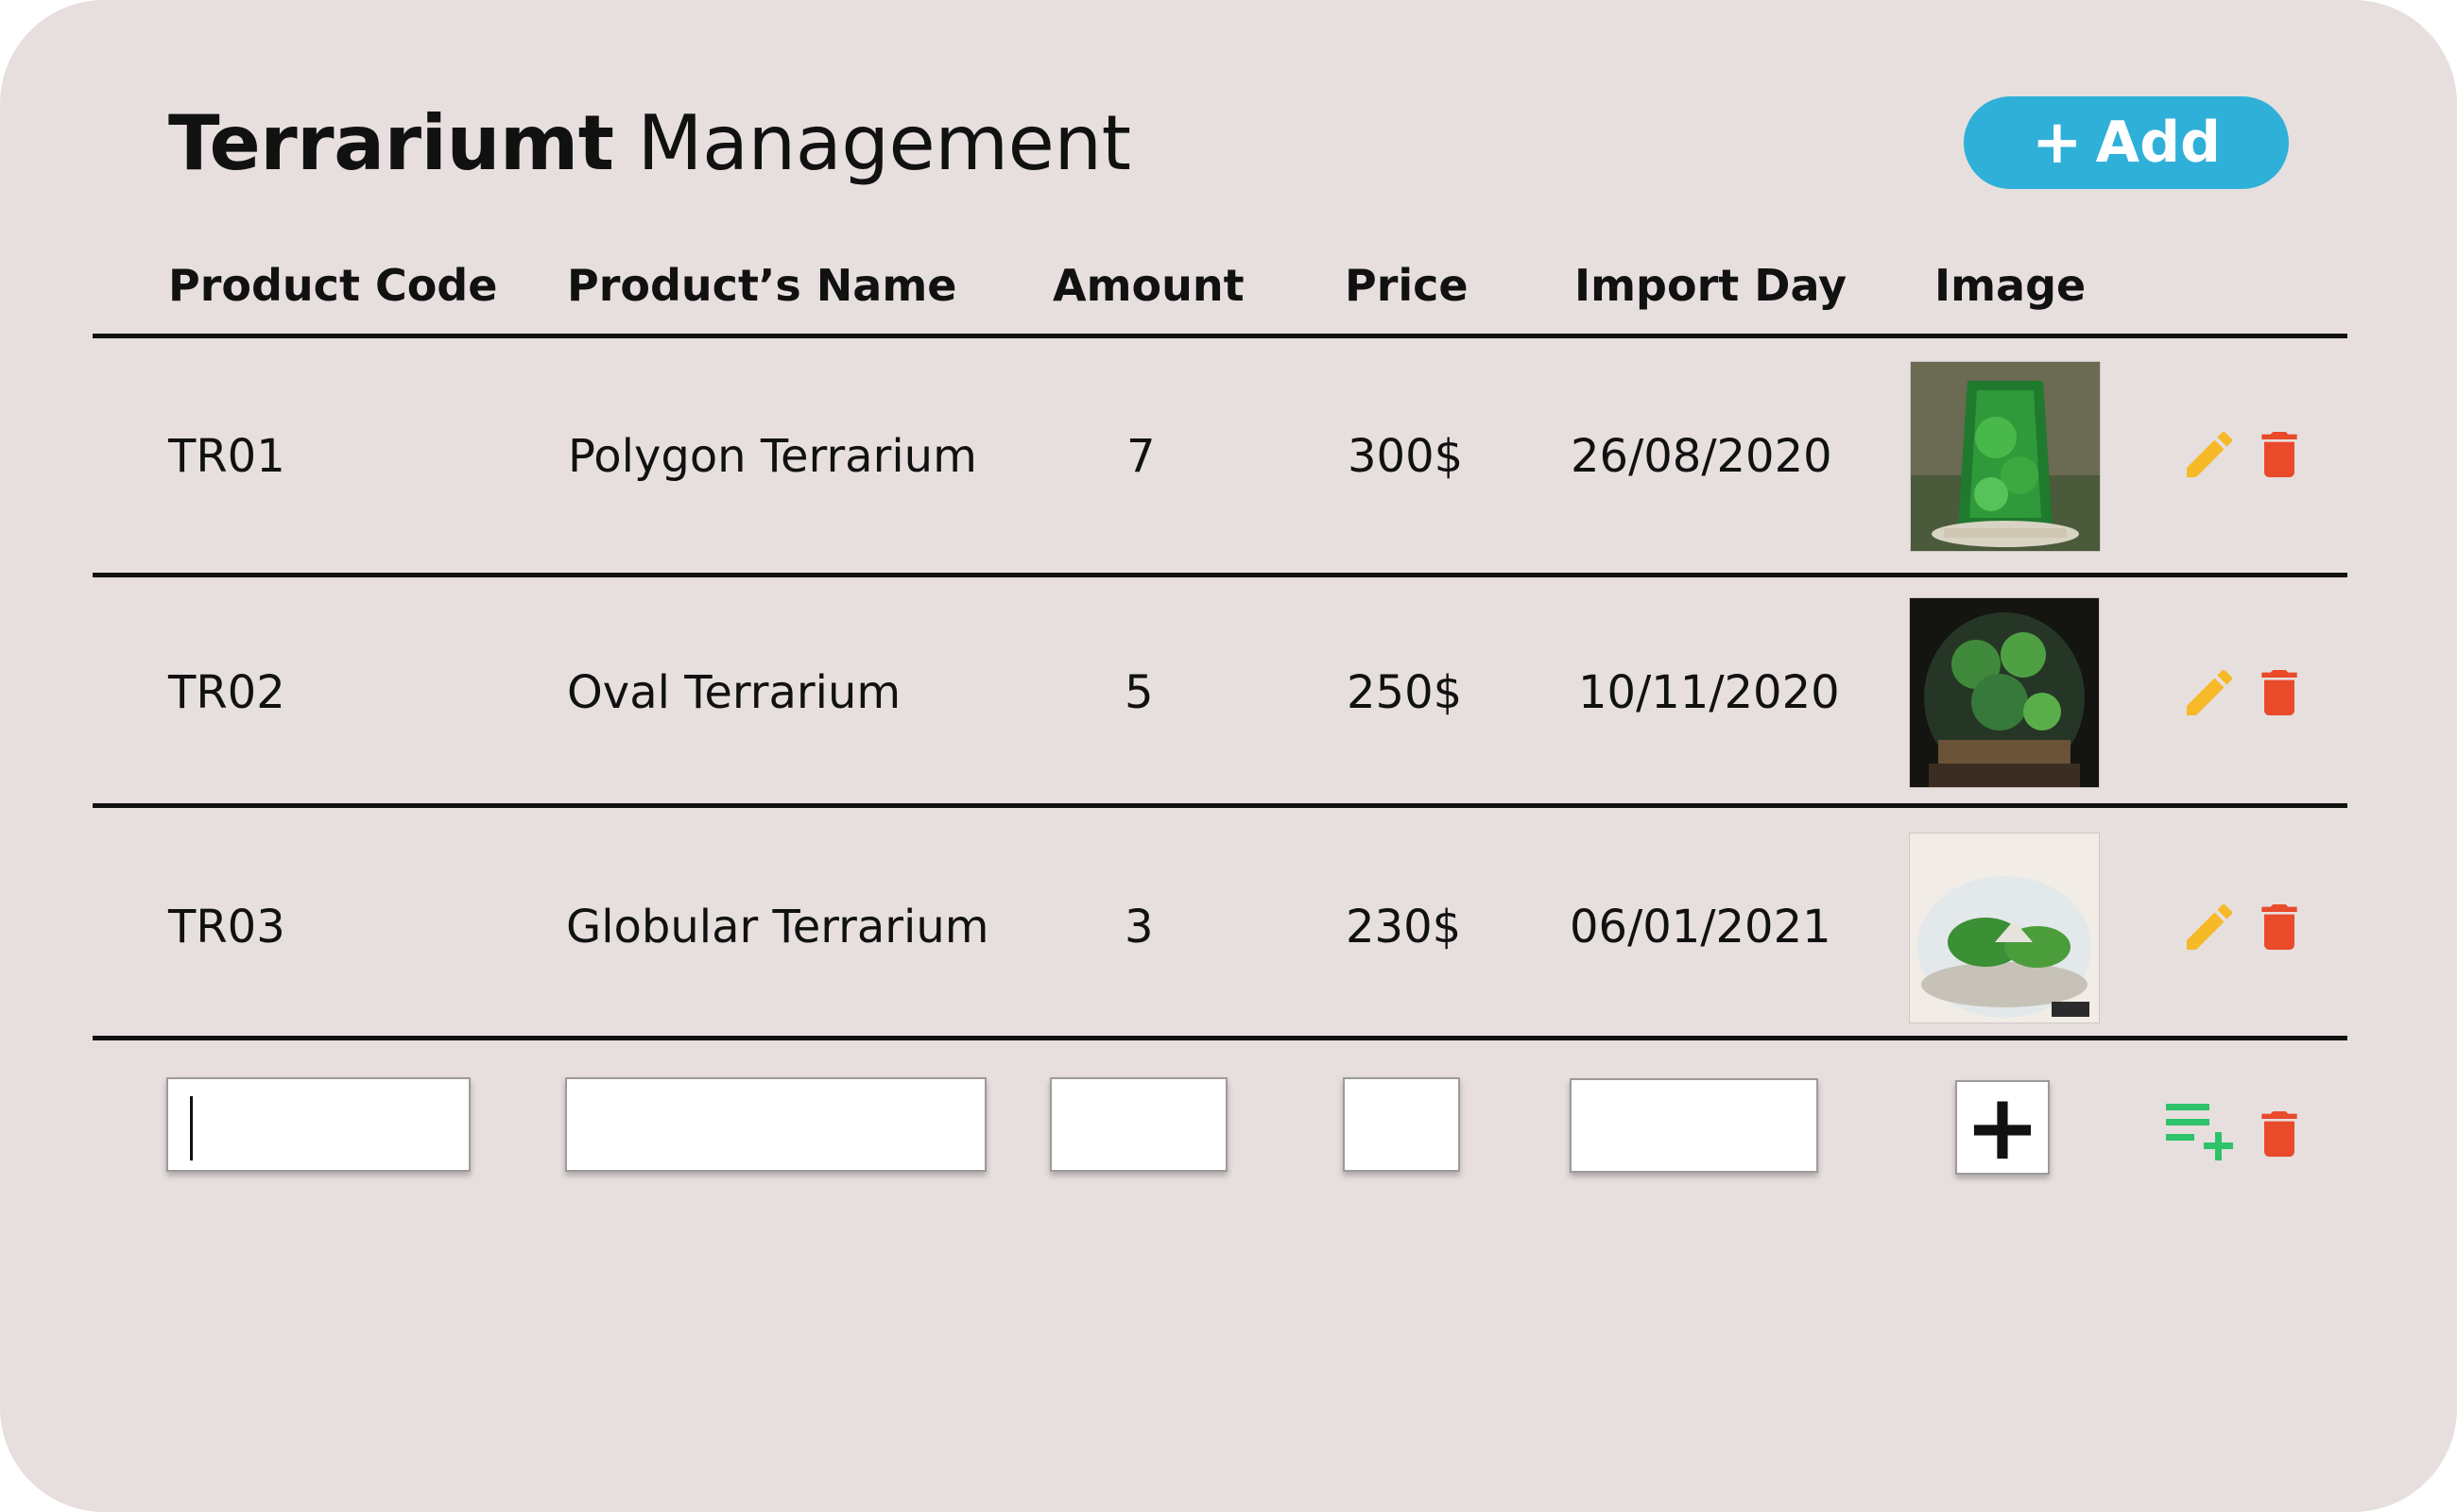 The image size is (2457, 1512). Describe the element at coordinates (191, 1128) in the screenshot. I see `text-caret` at that location.